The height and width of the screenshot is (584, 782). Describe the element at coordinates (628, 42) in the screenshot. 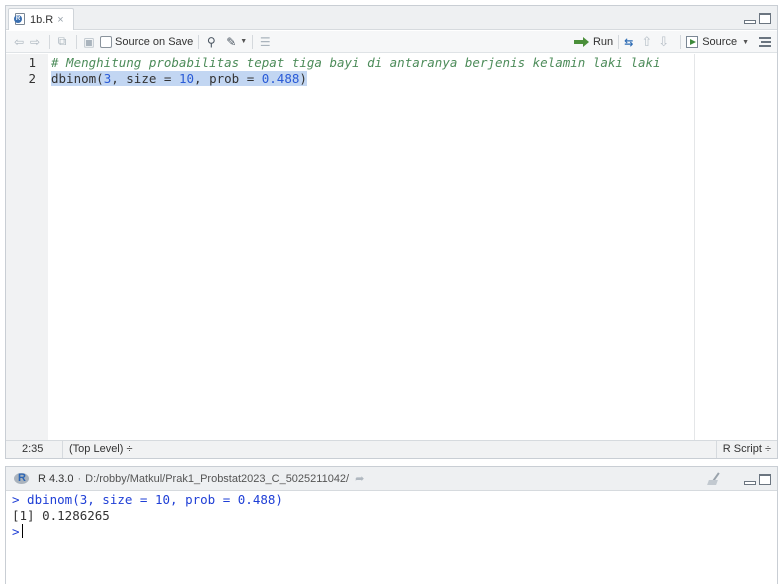

I see `rerun-icon: ⇆` at that location.